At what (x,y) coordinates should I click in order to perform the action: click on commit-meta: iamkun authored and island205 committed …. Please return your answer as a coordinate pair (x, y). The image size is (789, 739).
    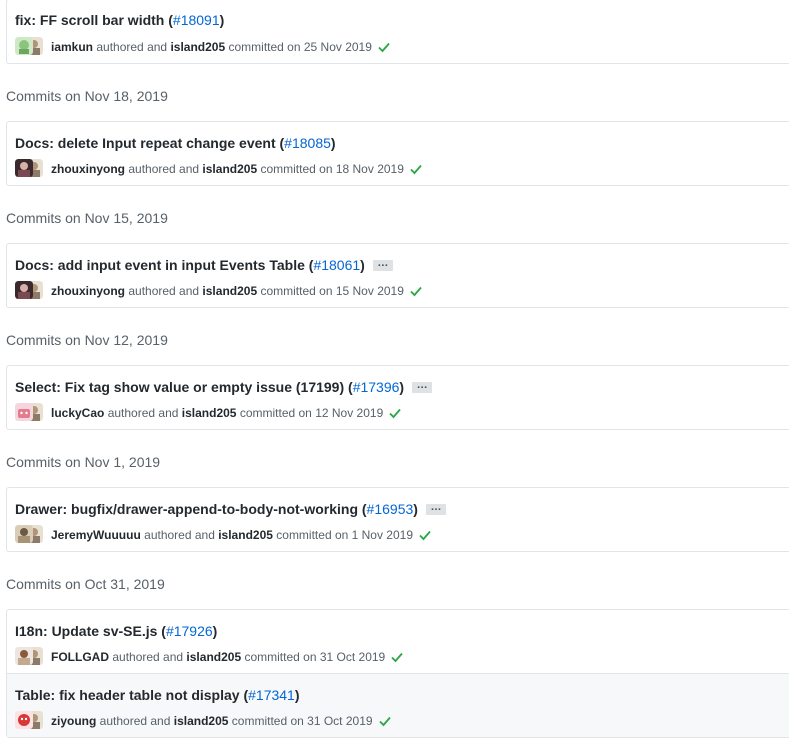
    Looking at the image, I should click on (203, 47).